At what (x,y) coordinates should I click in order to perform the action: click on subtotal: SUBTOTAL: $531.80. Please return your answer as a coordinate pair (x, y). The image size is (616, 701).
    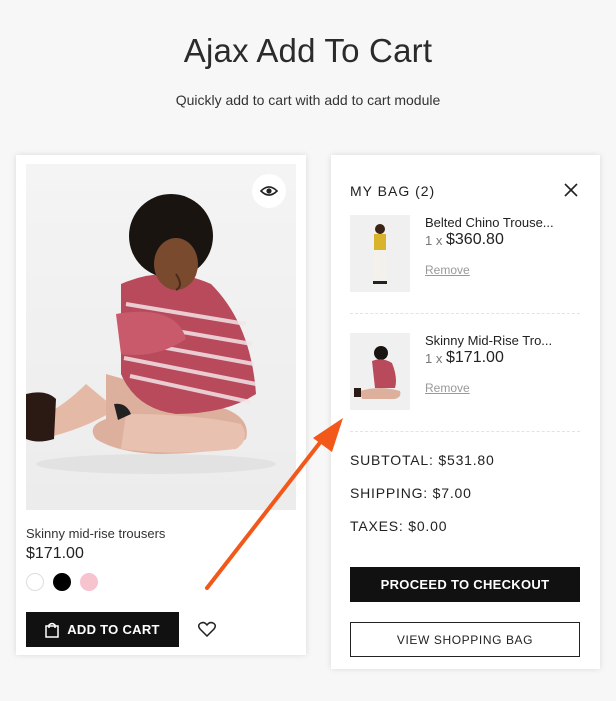
    Looking at the image, I should click on (422, 460).